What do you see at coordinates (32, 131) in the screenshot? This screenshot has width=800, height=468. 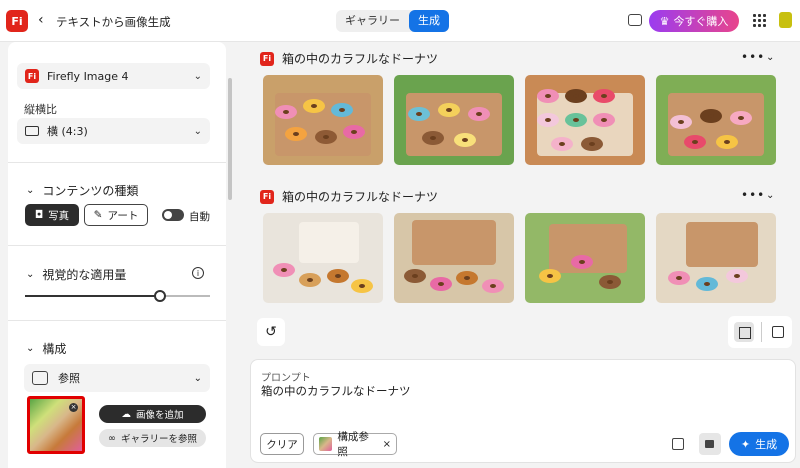 I see `aspect-ratio-icon` at bounding box center [32, 131].